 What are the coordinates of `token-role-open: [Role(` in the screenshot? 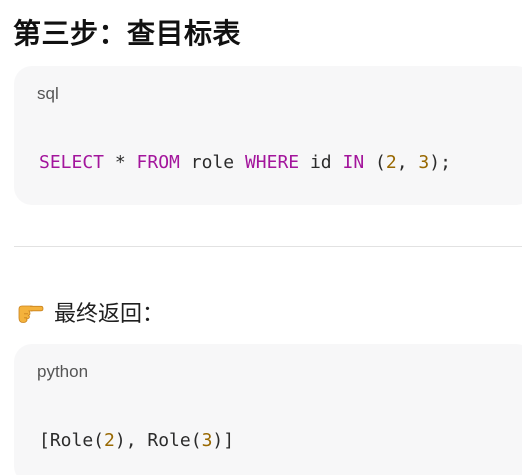 It's located at (72, 440).